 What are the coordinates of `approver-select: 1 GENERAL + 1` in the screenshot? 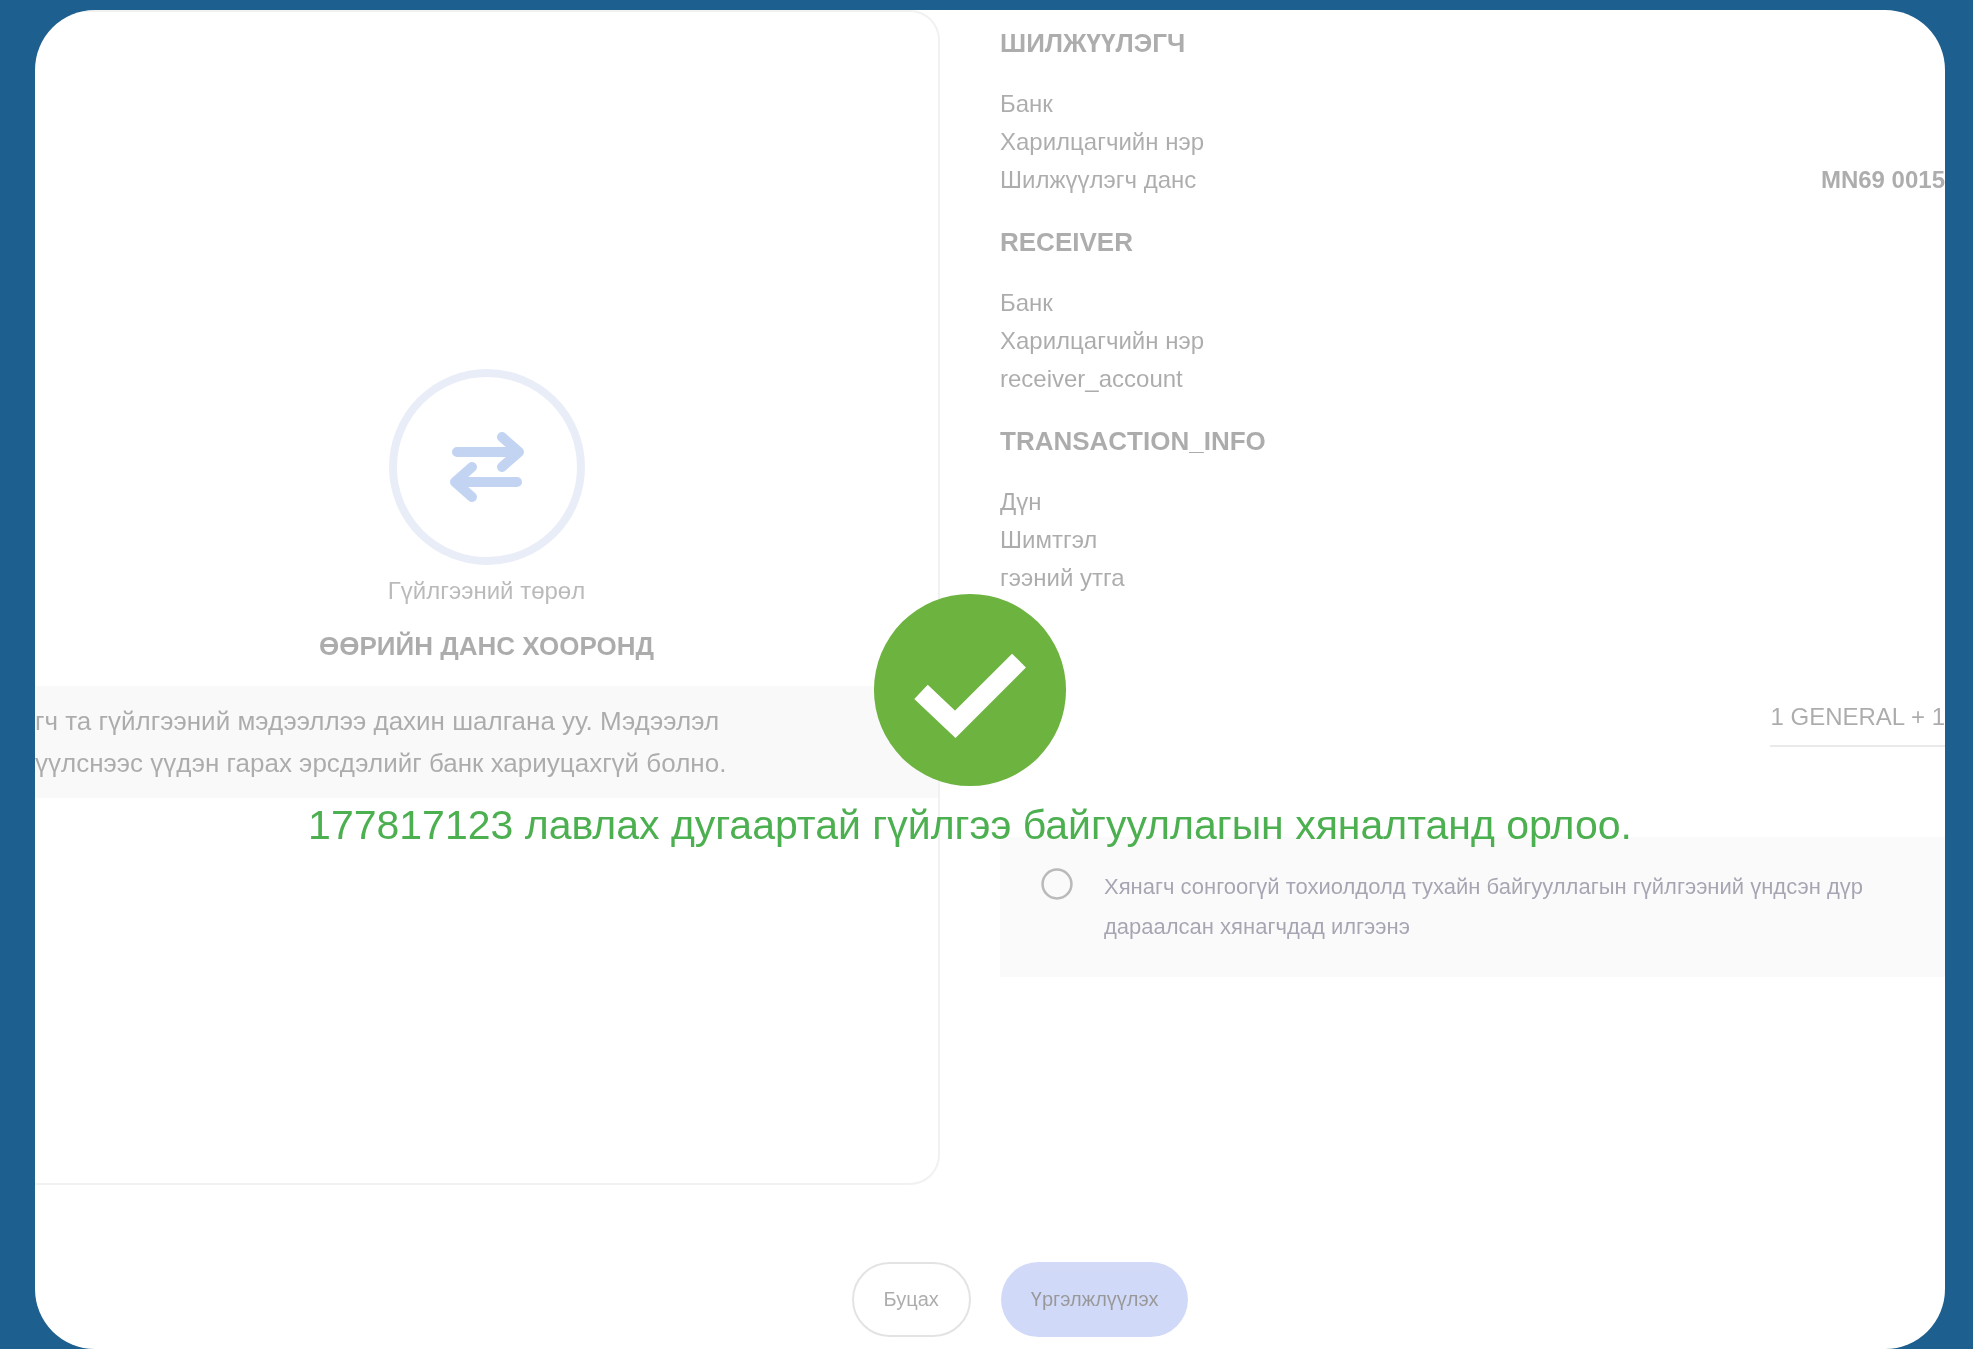 It's located at (1857, 722).